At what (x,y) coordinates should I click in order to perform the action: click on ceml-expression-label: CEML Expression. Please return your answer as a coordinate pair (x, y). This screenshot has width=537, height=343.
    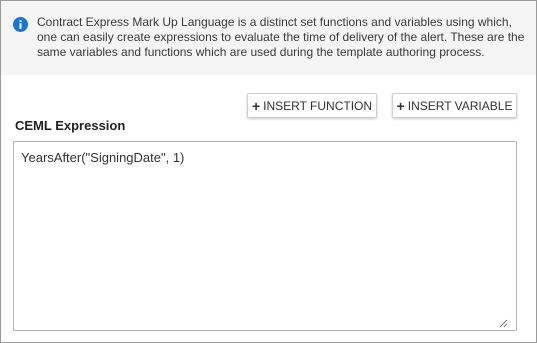
    Looking at the image, I should click on (70, 125).